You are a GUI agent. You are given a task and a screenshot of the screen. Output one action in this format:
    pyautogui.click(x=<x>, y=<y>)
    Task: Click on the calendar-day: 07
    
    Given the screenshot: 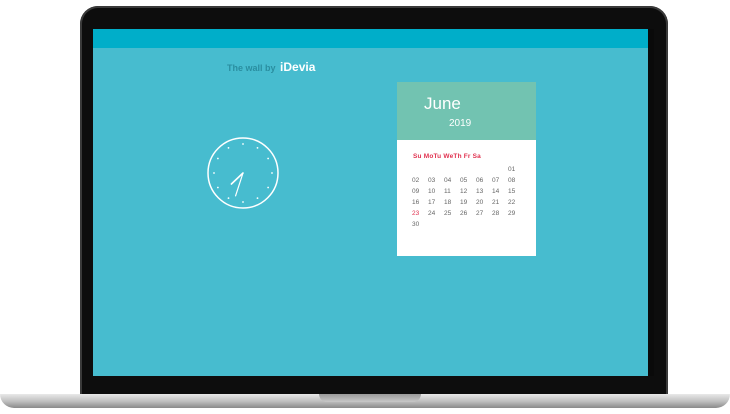 What is the action you would take?
    pyautogui.click(x=500, y=181)
    